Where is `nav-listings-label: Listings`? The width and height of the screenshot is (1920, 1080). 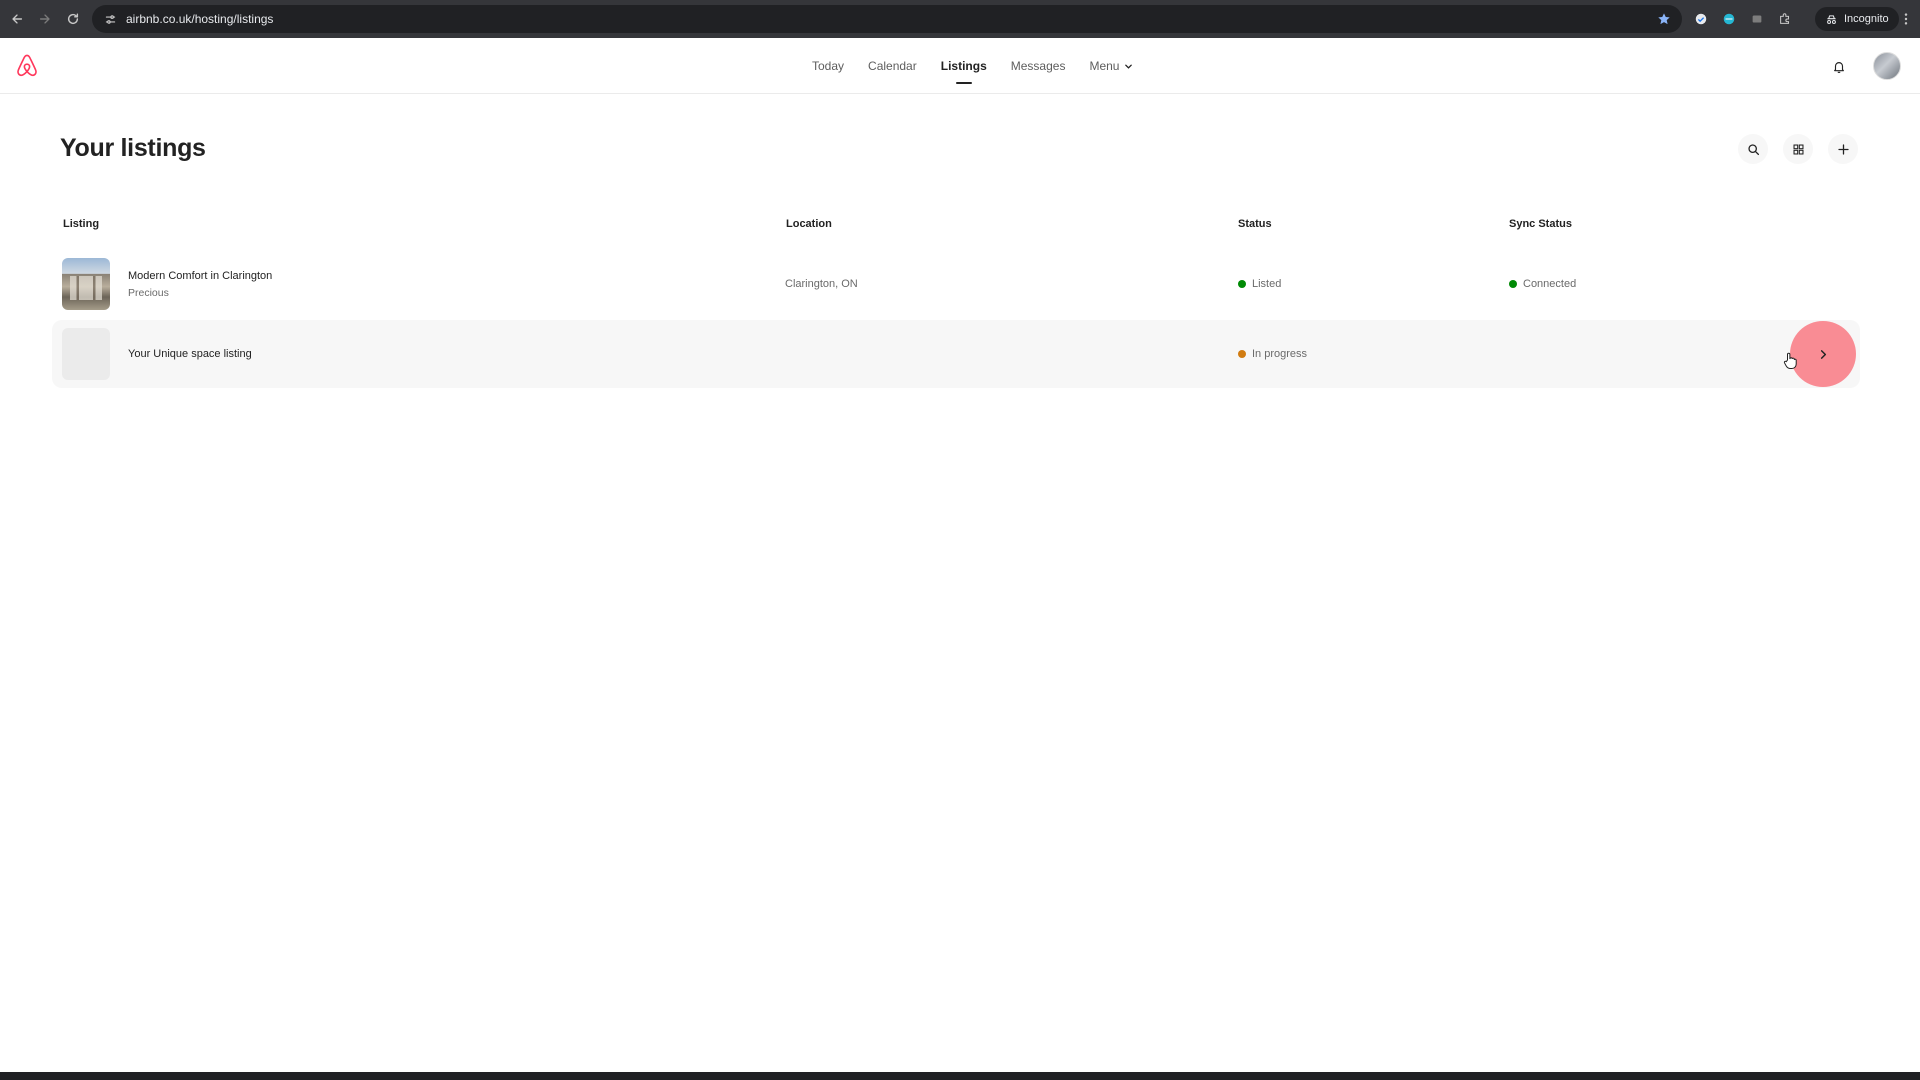 nav-listings-label: Listings is located at coordinates (963, 66).